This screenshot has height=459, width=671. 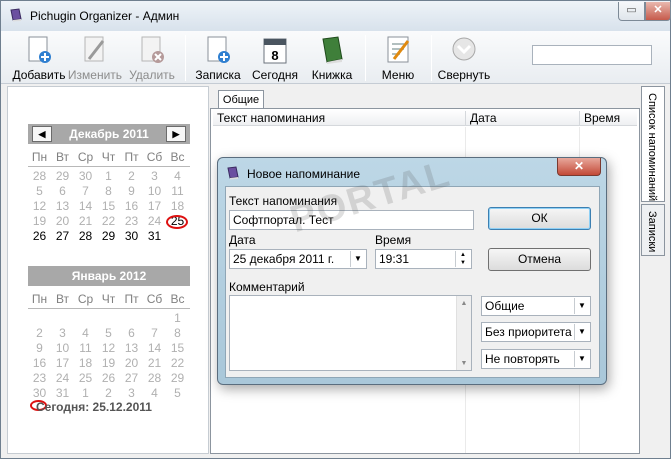 I want to click on search-input, so click(x=592, y=55).